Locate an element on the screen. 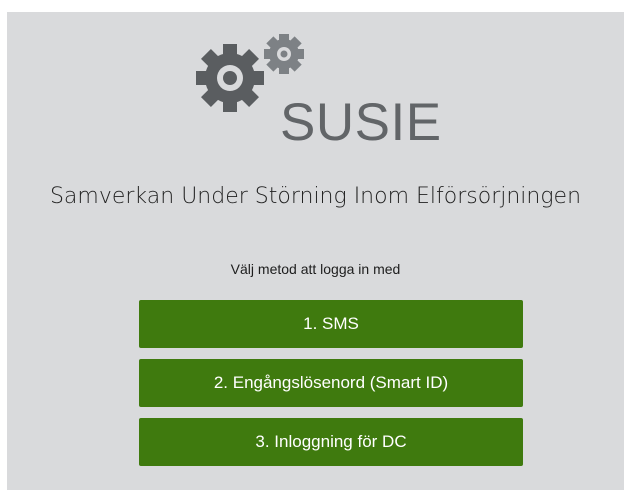 This screenshot has height=500, width=632. logo-wordmark: SUSIE is located at coordinates (361, 122).